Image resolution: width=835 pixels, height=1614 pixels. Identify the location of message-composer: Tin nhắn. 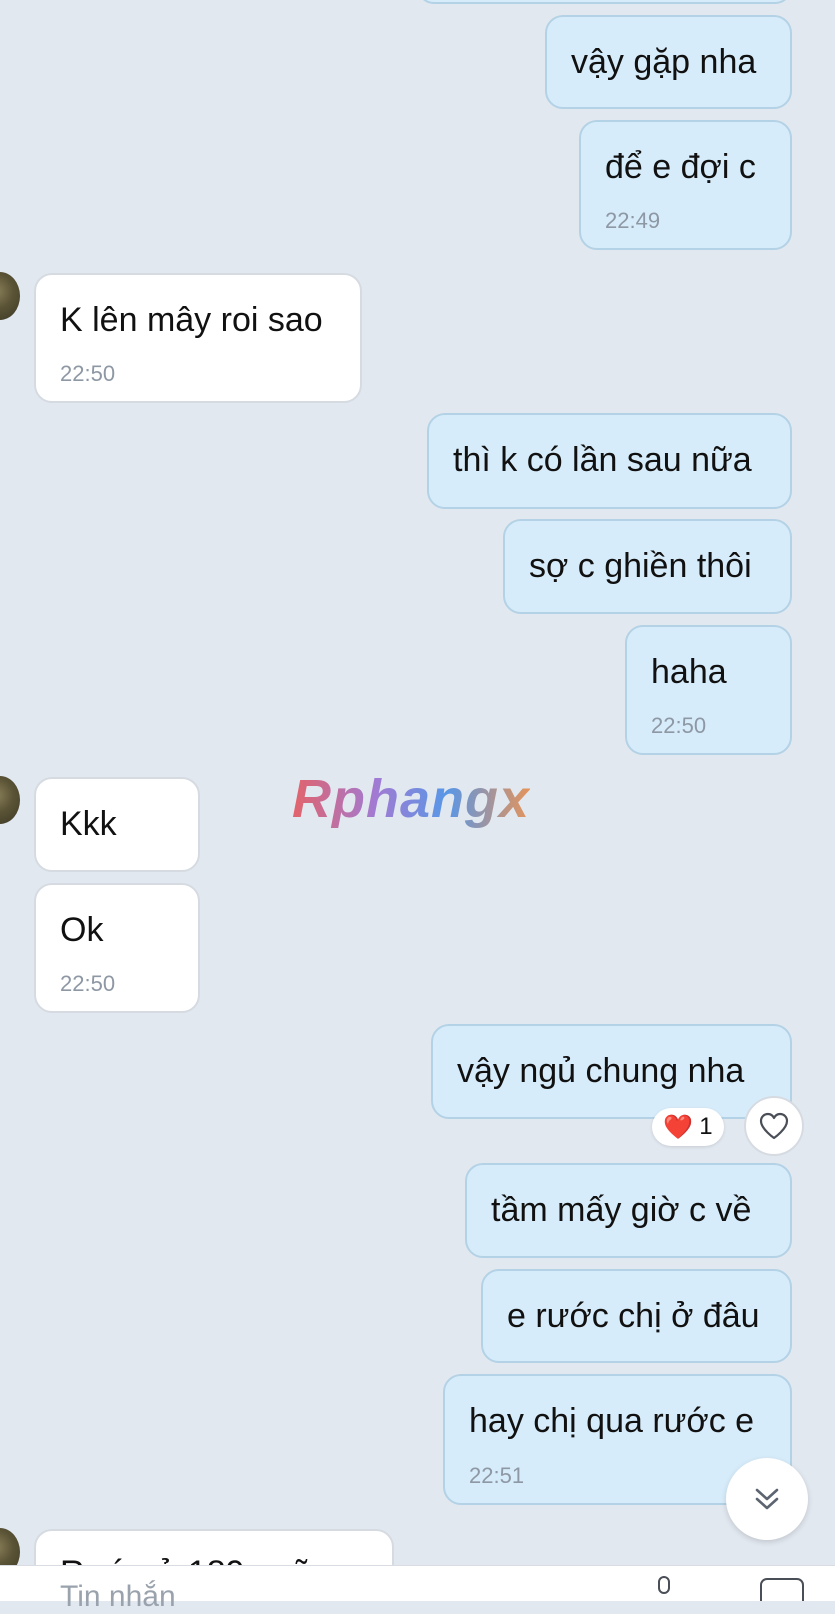
(417, 1589).